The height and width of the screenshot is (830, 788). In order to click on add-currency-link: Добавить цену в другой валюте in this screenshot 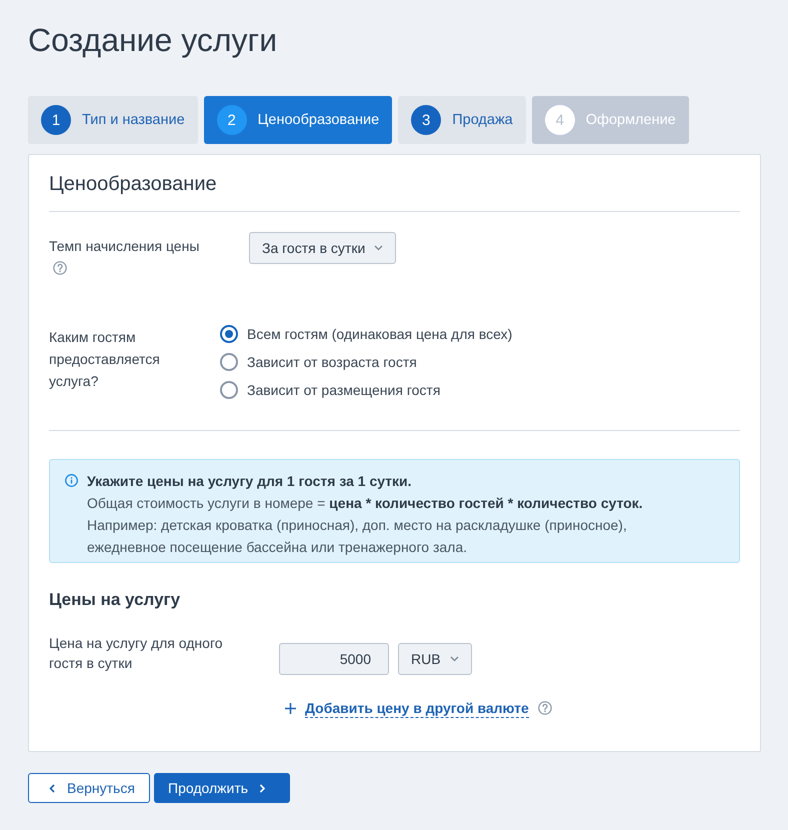, I will do `click(417, 708)`.